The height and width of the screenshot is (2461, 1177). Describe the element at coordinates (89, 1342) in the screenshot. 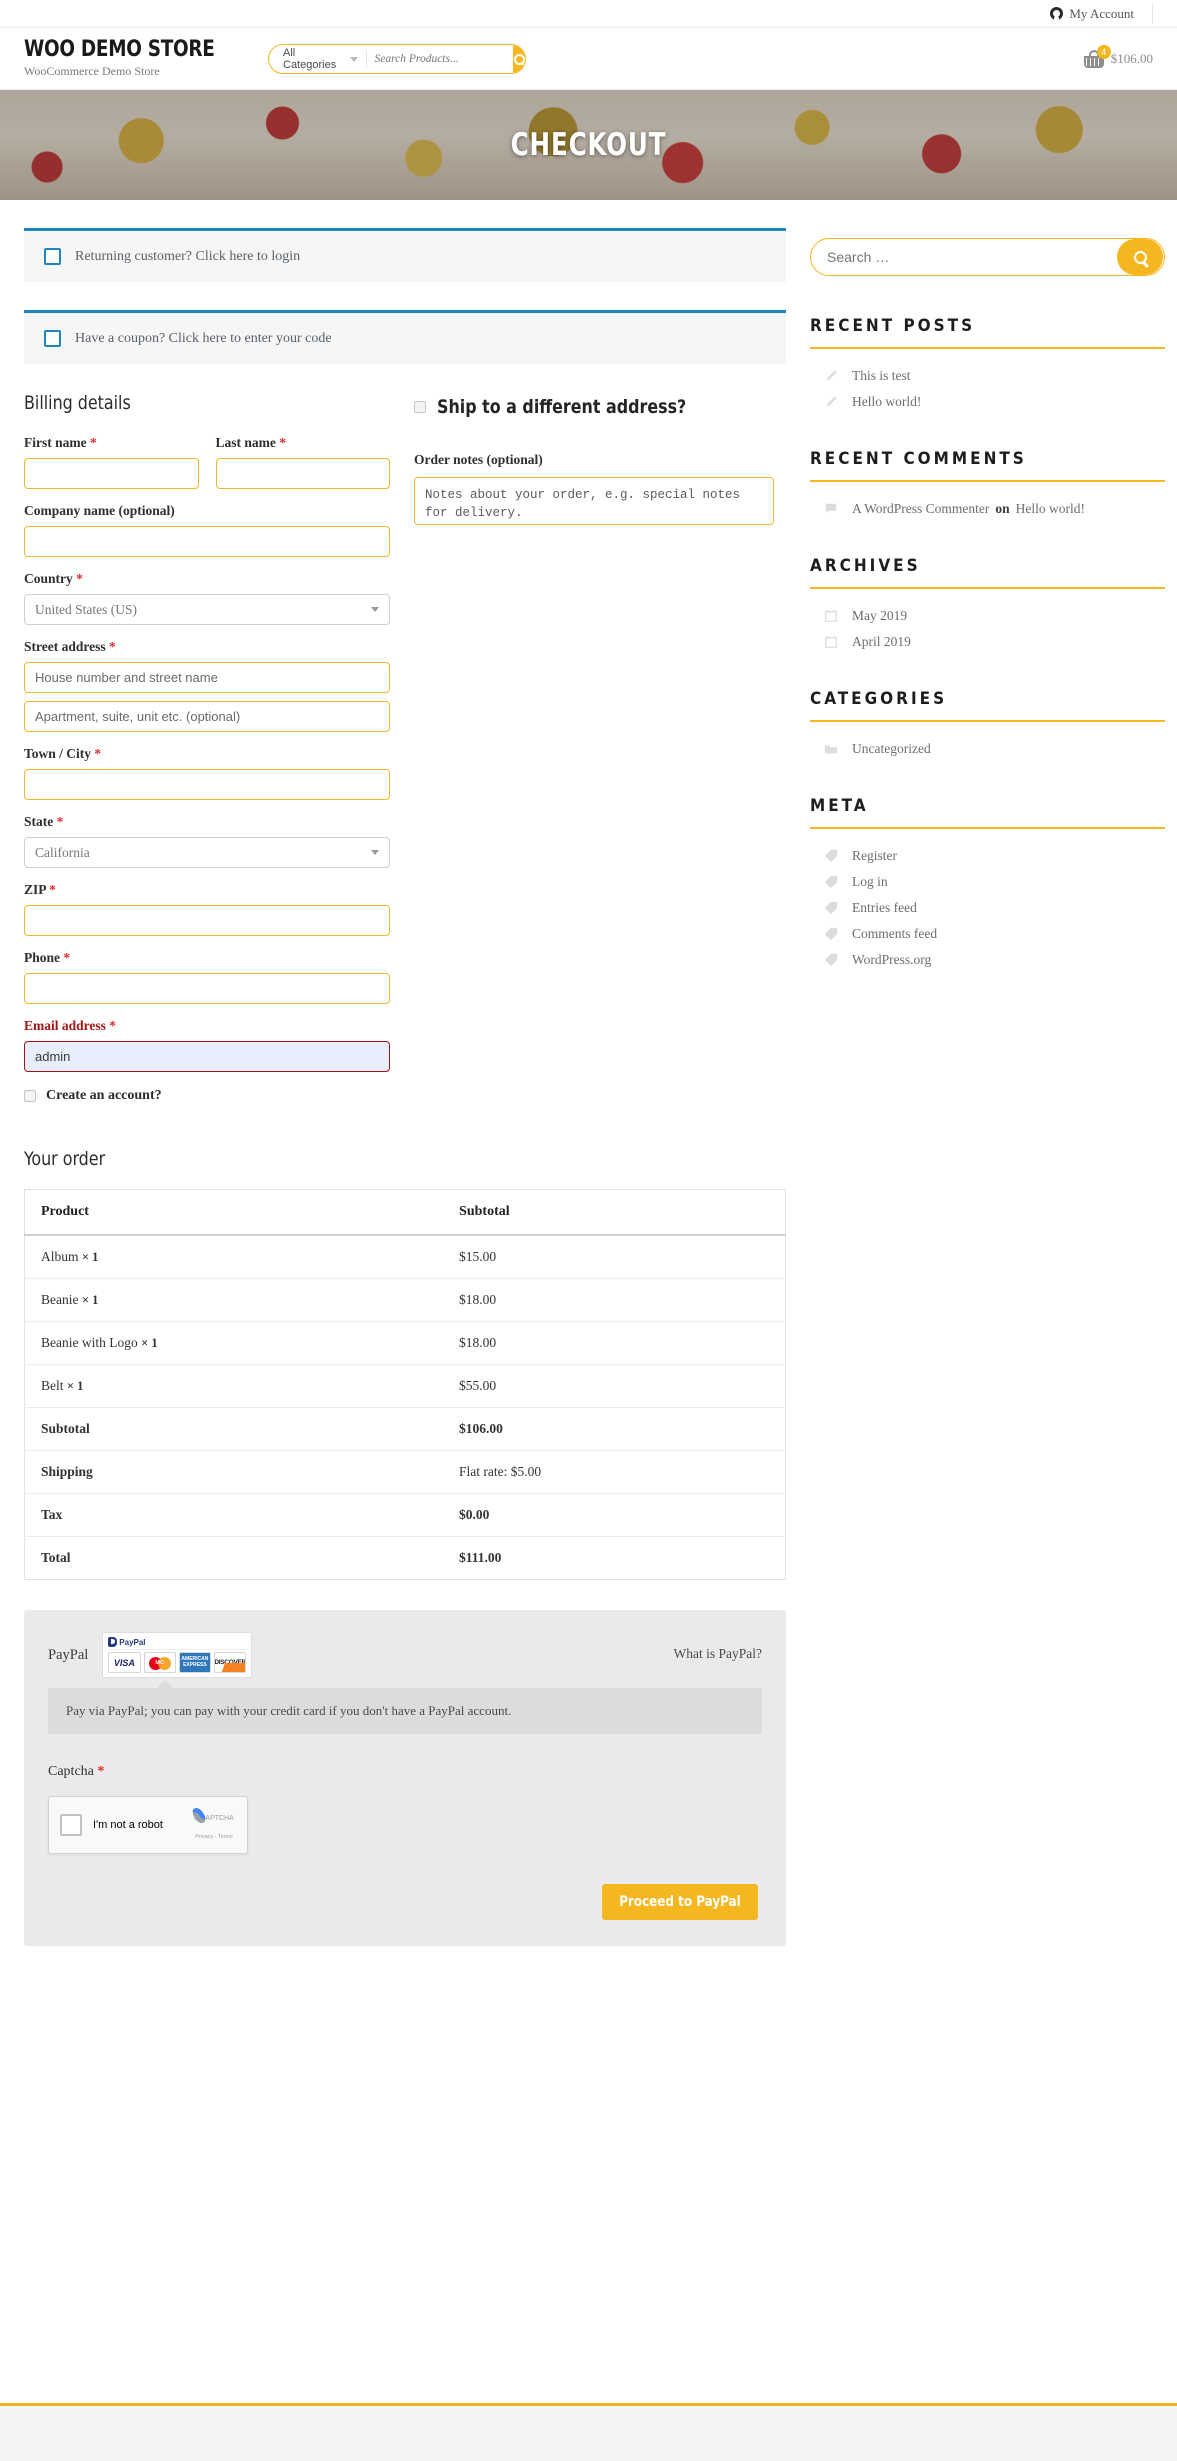

I see `product-name: Beanie with Logo` at that location.